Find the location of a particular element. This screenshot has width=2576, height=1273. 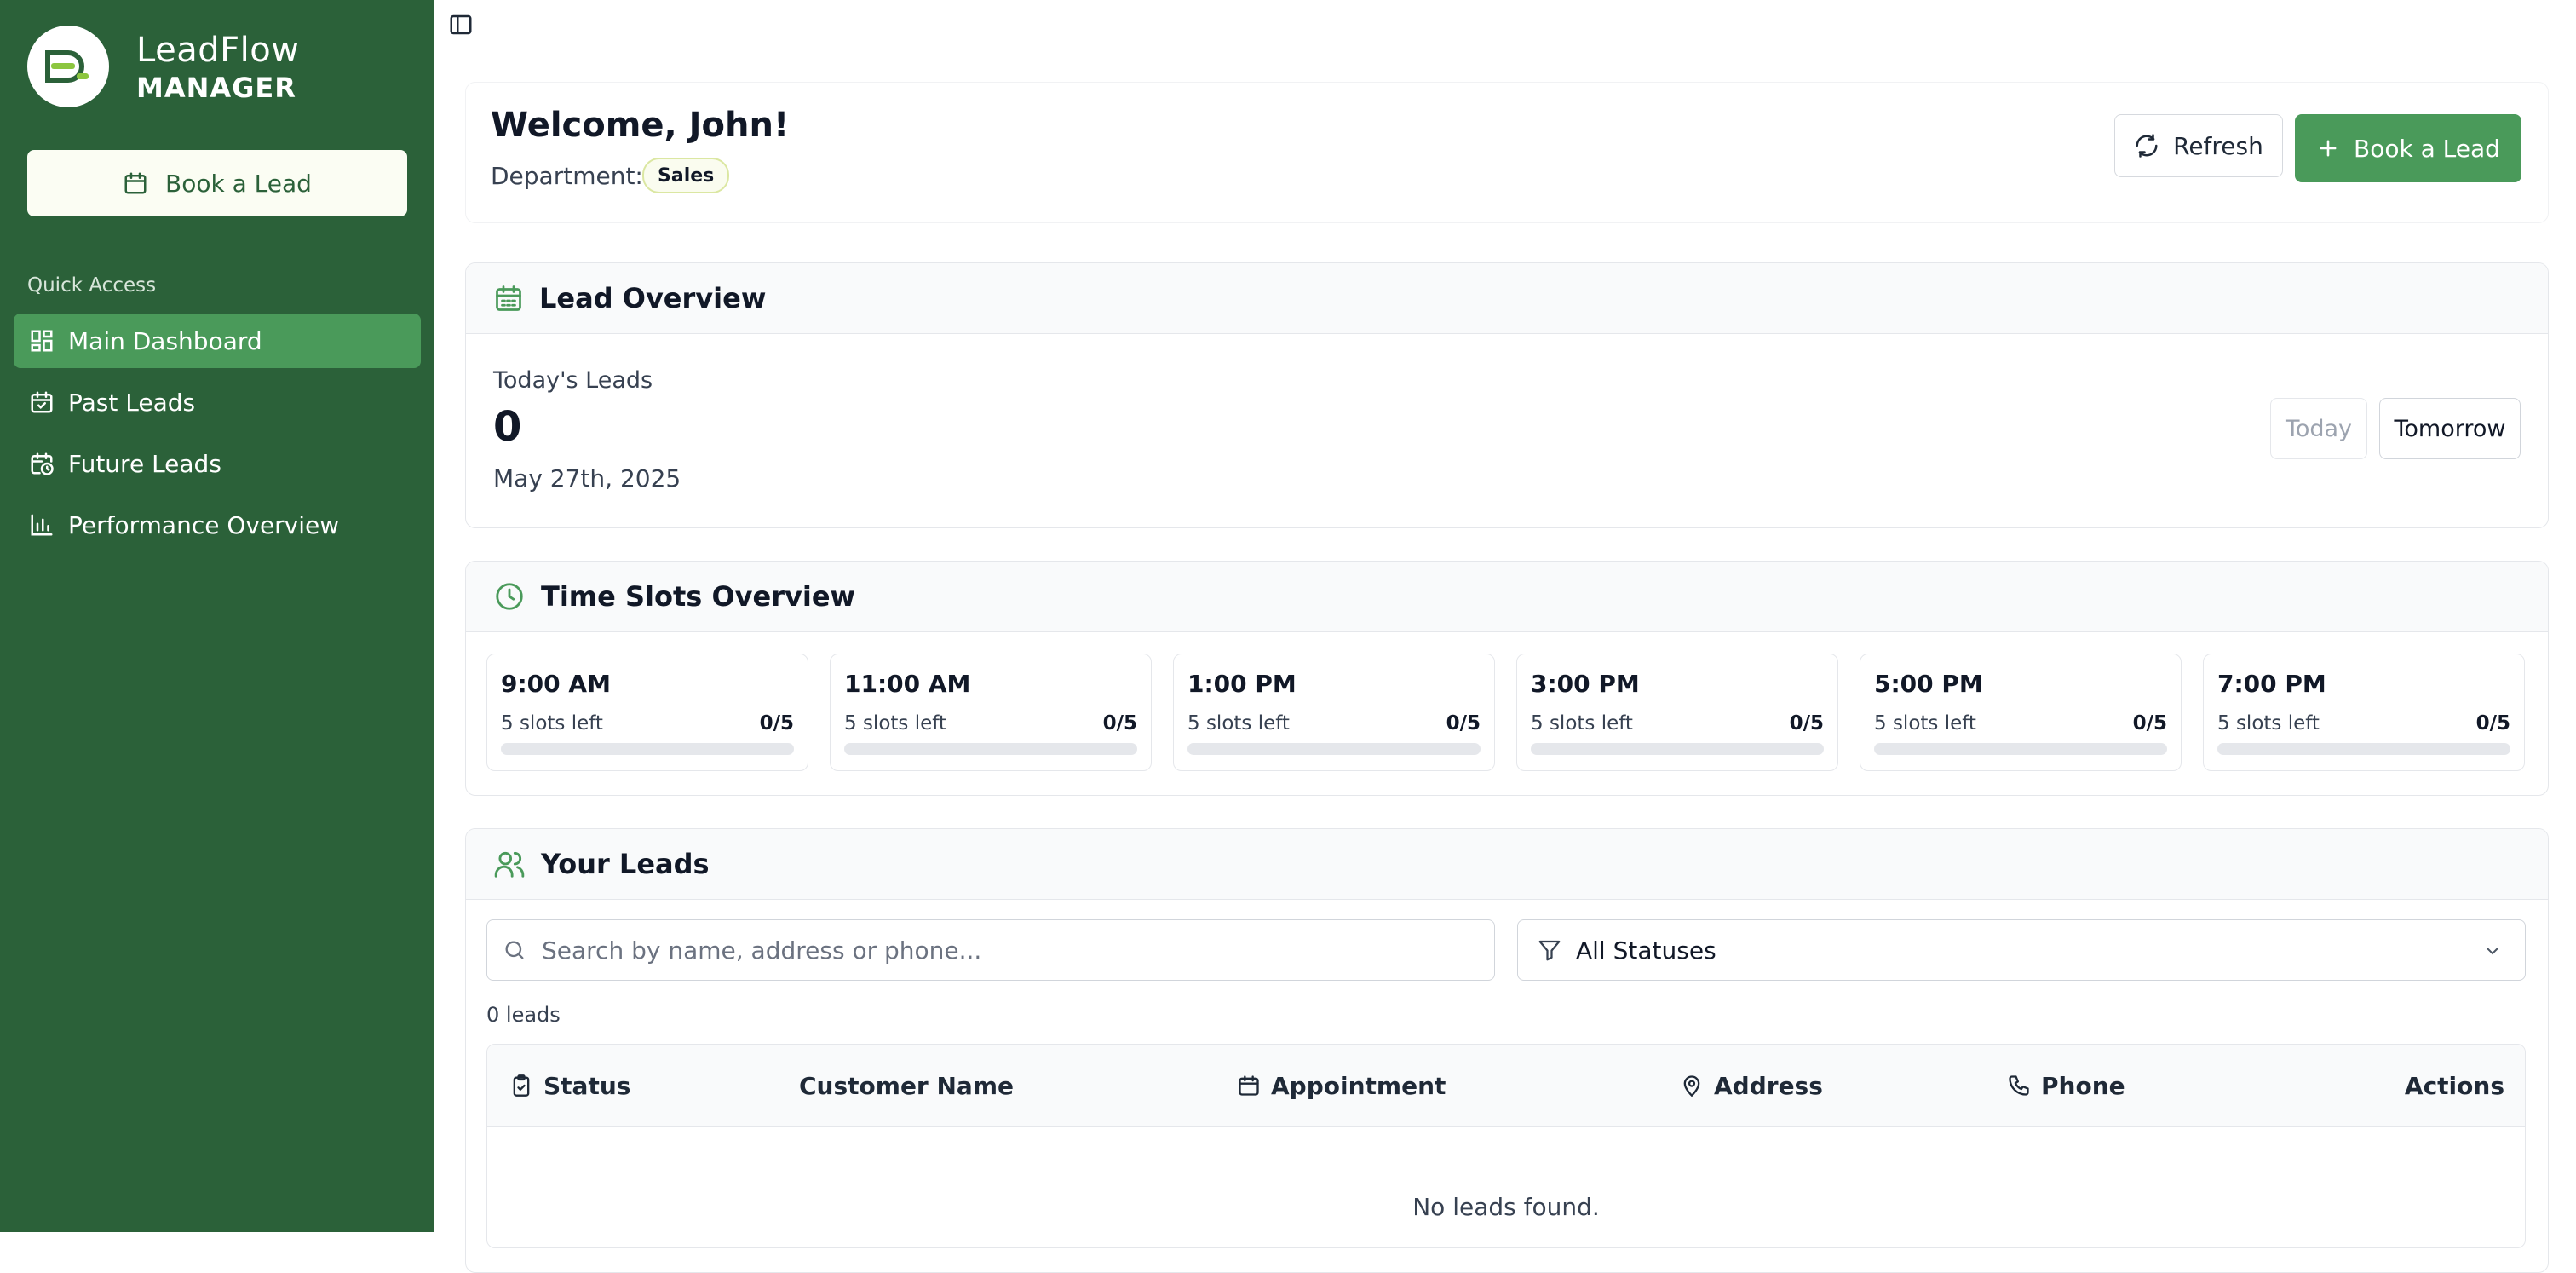

brand-name: LeadFlow is located at coordinates (218, 50).